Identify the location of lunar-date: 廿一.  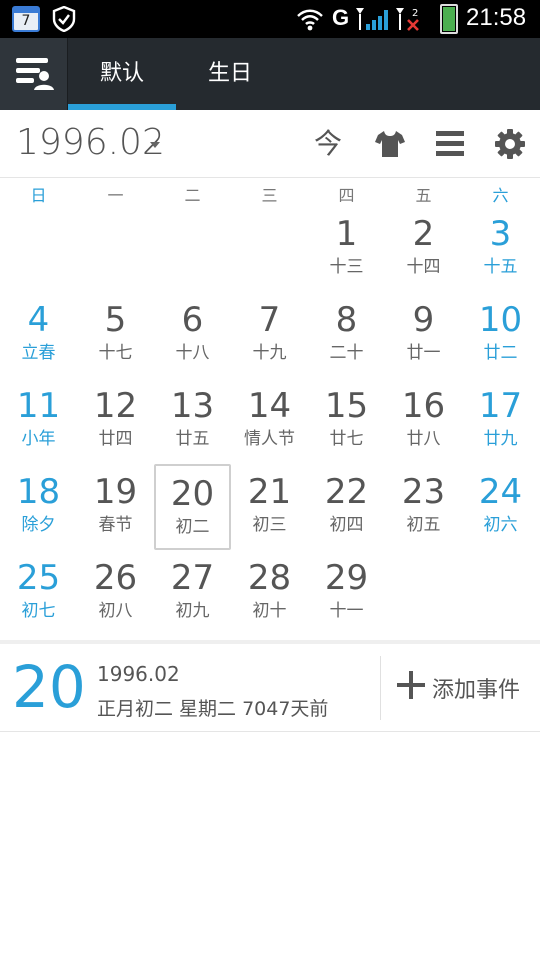
(423, 353).